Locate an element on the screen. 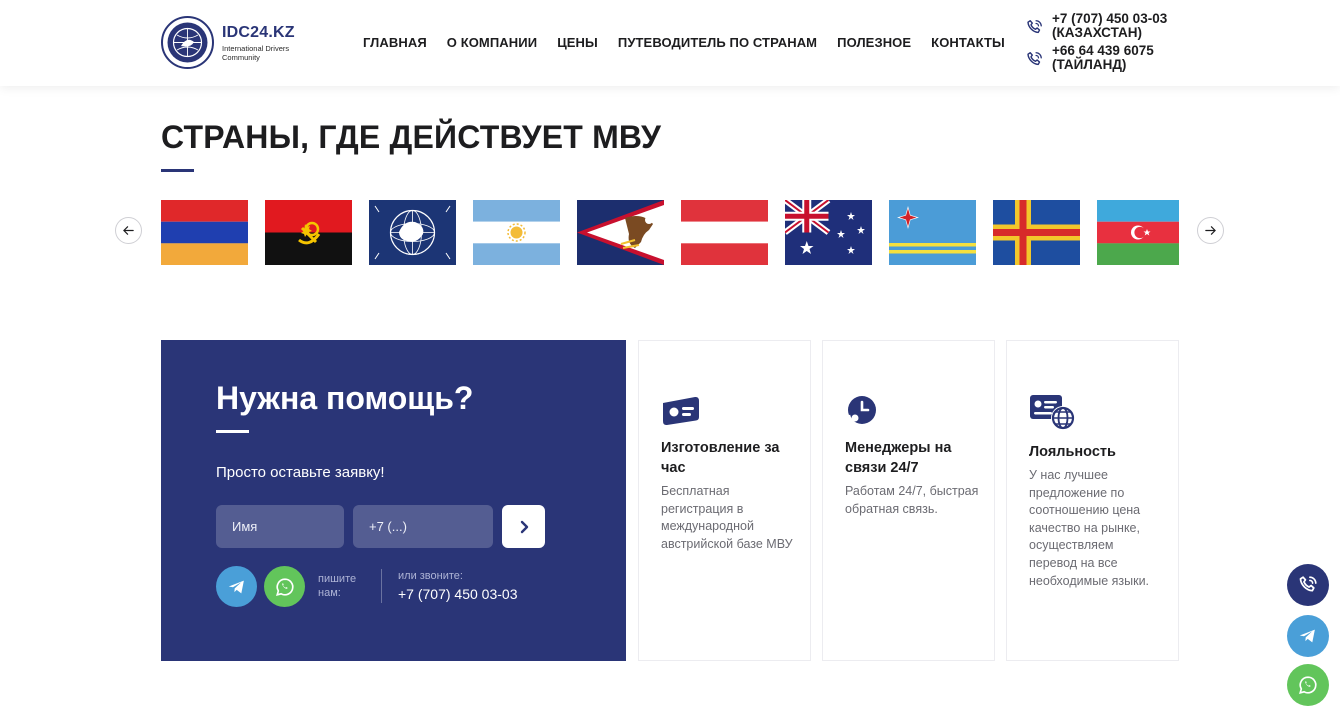  countries-title: СТРАНЫ, ГДЕ ДЕЙСТВУЕТ МВУ is located at coordinates (411, 137).